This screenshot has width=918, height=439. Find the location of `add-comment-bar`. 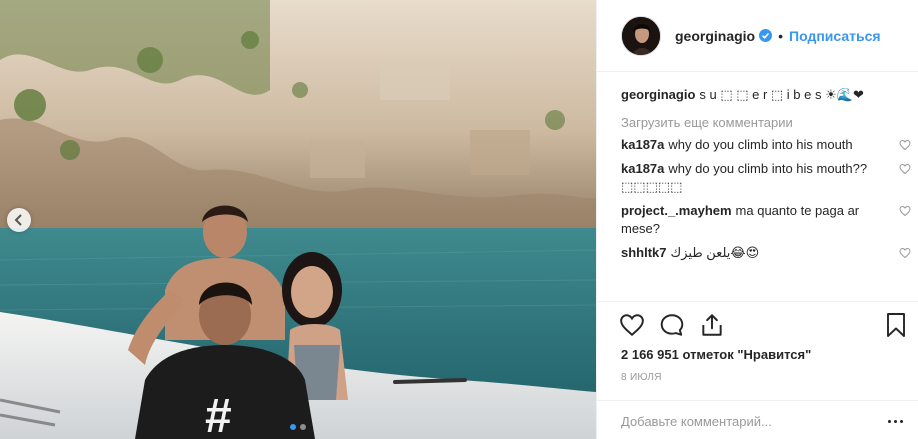

add-comment-bar is located at coordinates (757, 419).